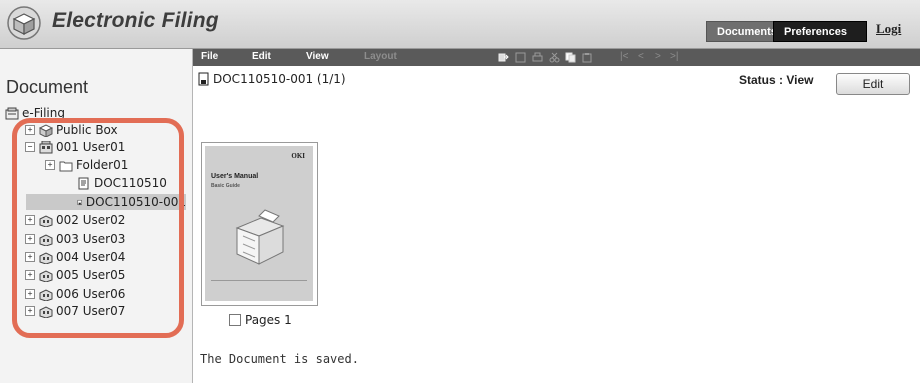  What do you see at coordinates (317, 56) in the screenshot?
I see `menu-view: View` at bounding box center [317, 56].